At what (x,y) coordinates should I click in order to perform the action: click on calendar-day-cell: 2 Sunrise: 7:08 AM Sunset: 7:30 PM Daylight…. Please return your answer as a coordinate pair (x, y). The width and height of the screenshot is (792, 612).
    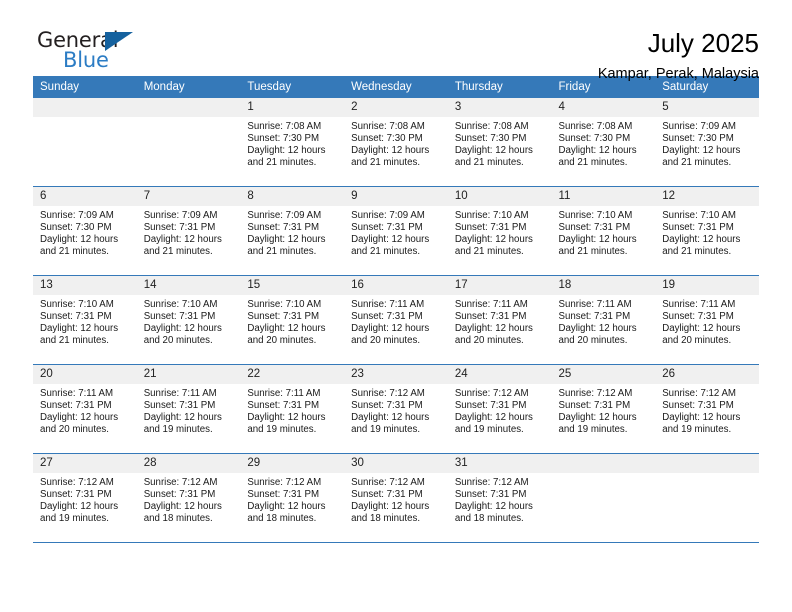
    Looking at the image, I should click on (396, 142).